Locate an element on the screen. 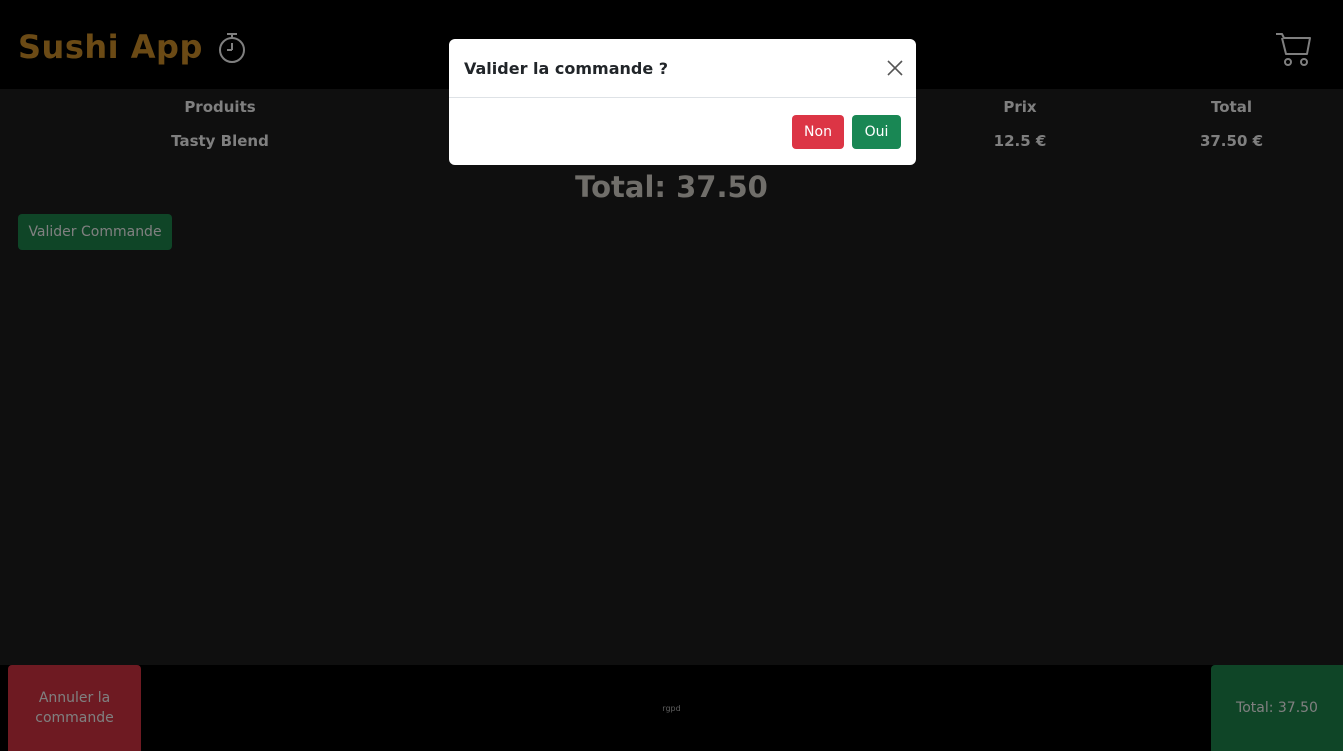  dialog-footer: Non Oui is located at coordinates (846, 132).